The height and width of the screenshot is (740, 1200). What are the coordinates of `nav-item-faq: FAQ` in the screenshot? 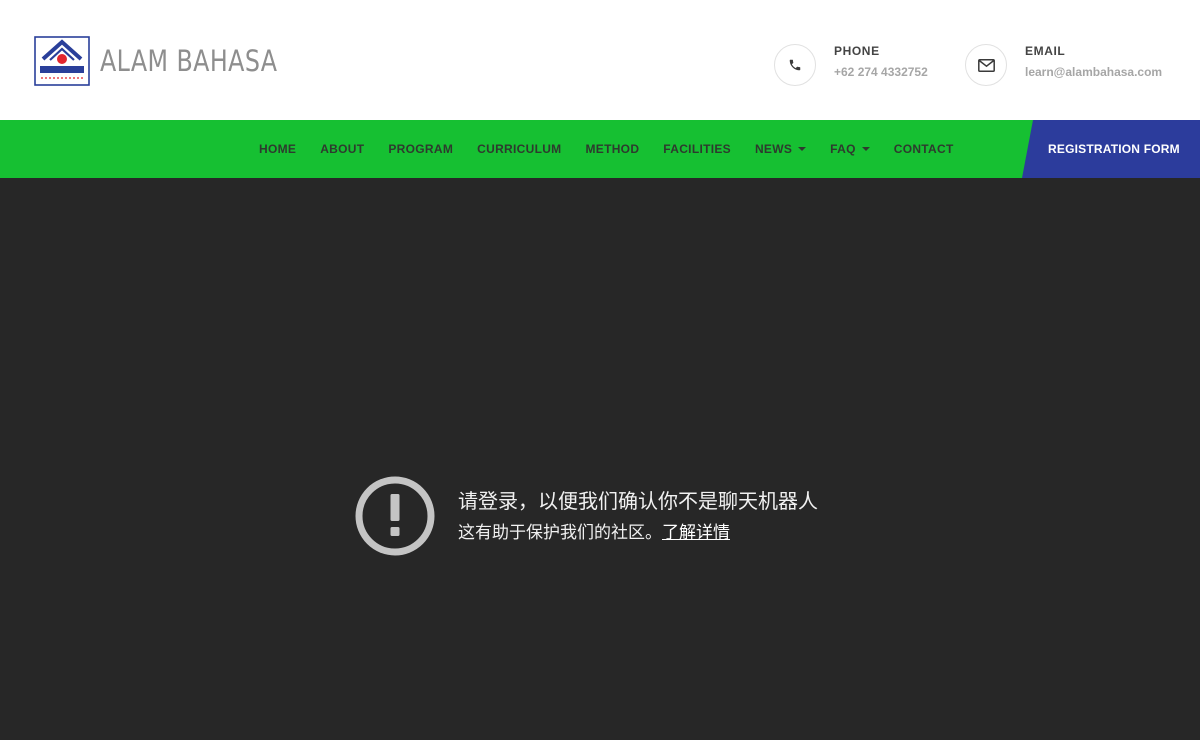 It's located at (850, 149).